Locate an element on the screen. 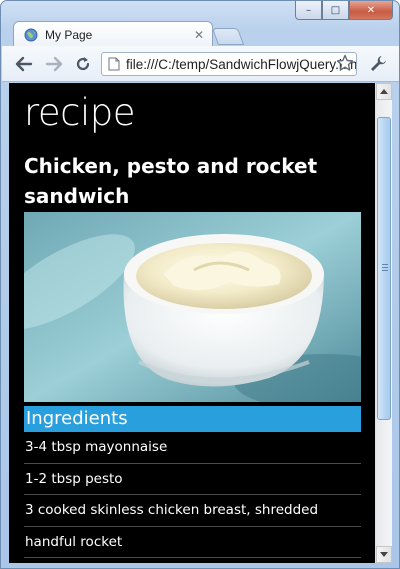 Image resolution: width=400 pixels, height=569 pixels. scrollbar-thumb is located at coordinates (384, 268).